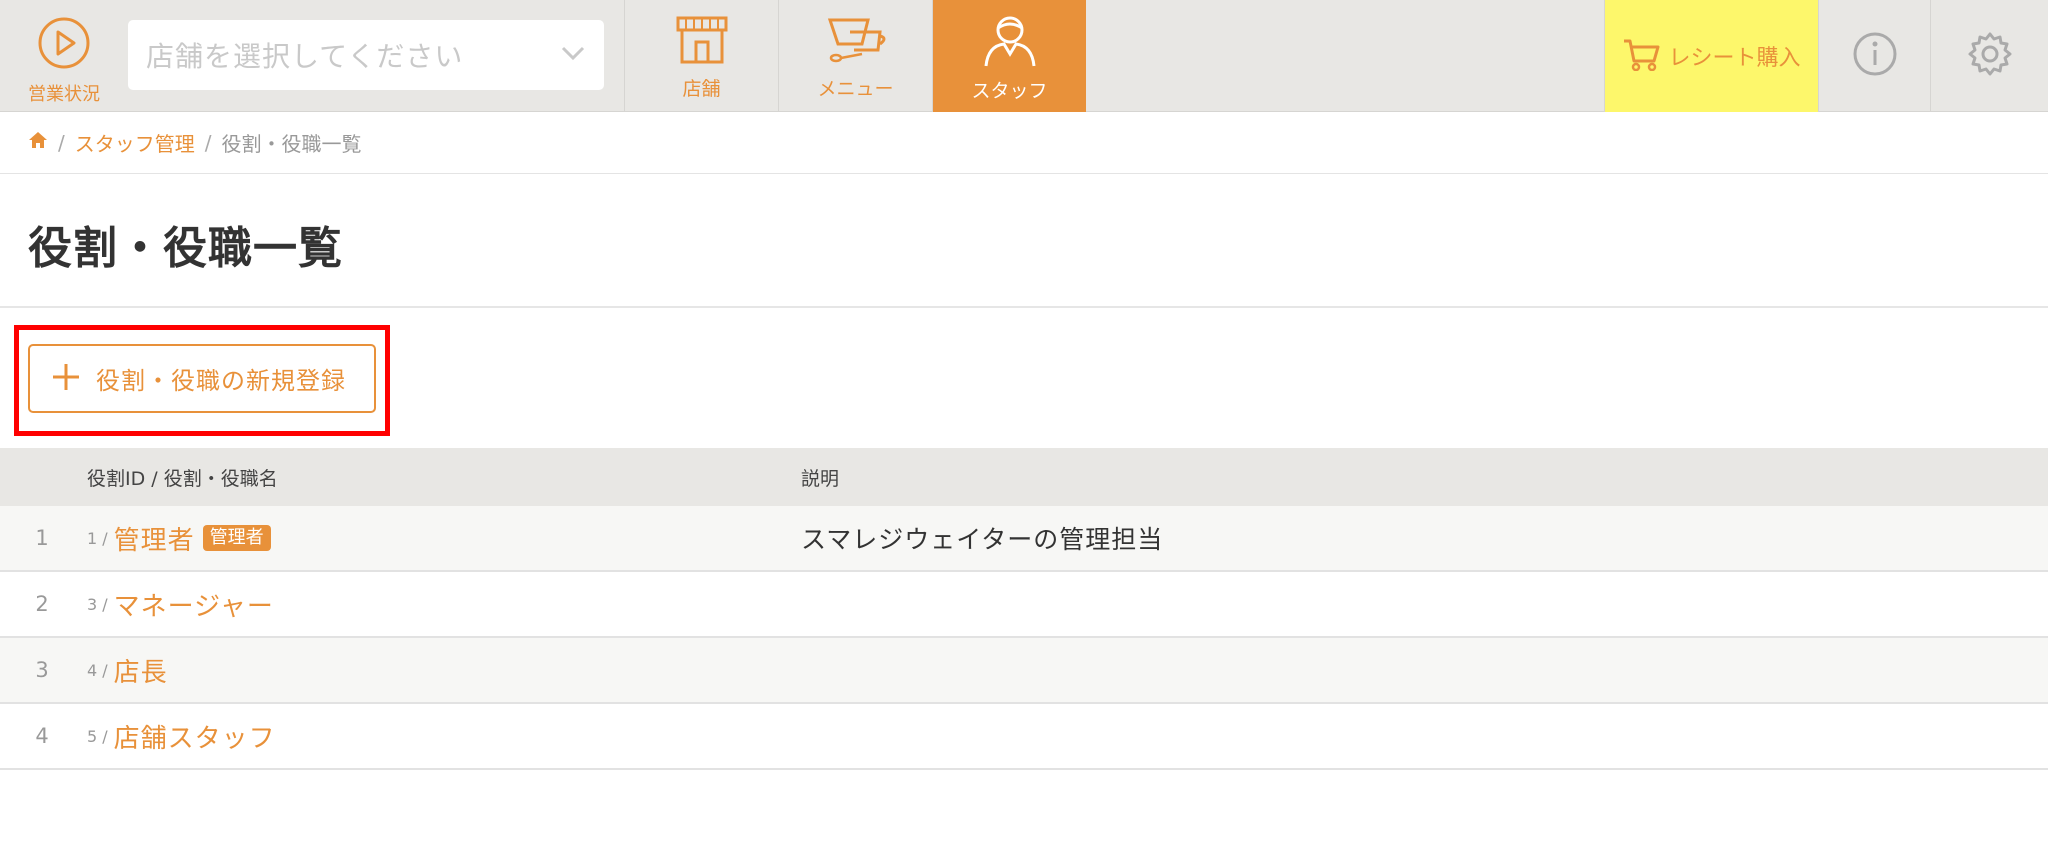 This screenshot has height=842, width=2048. I want to click on add-role-button: 役割・役職の新規登録, so click(202, 378).